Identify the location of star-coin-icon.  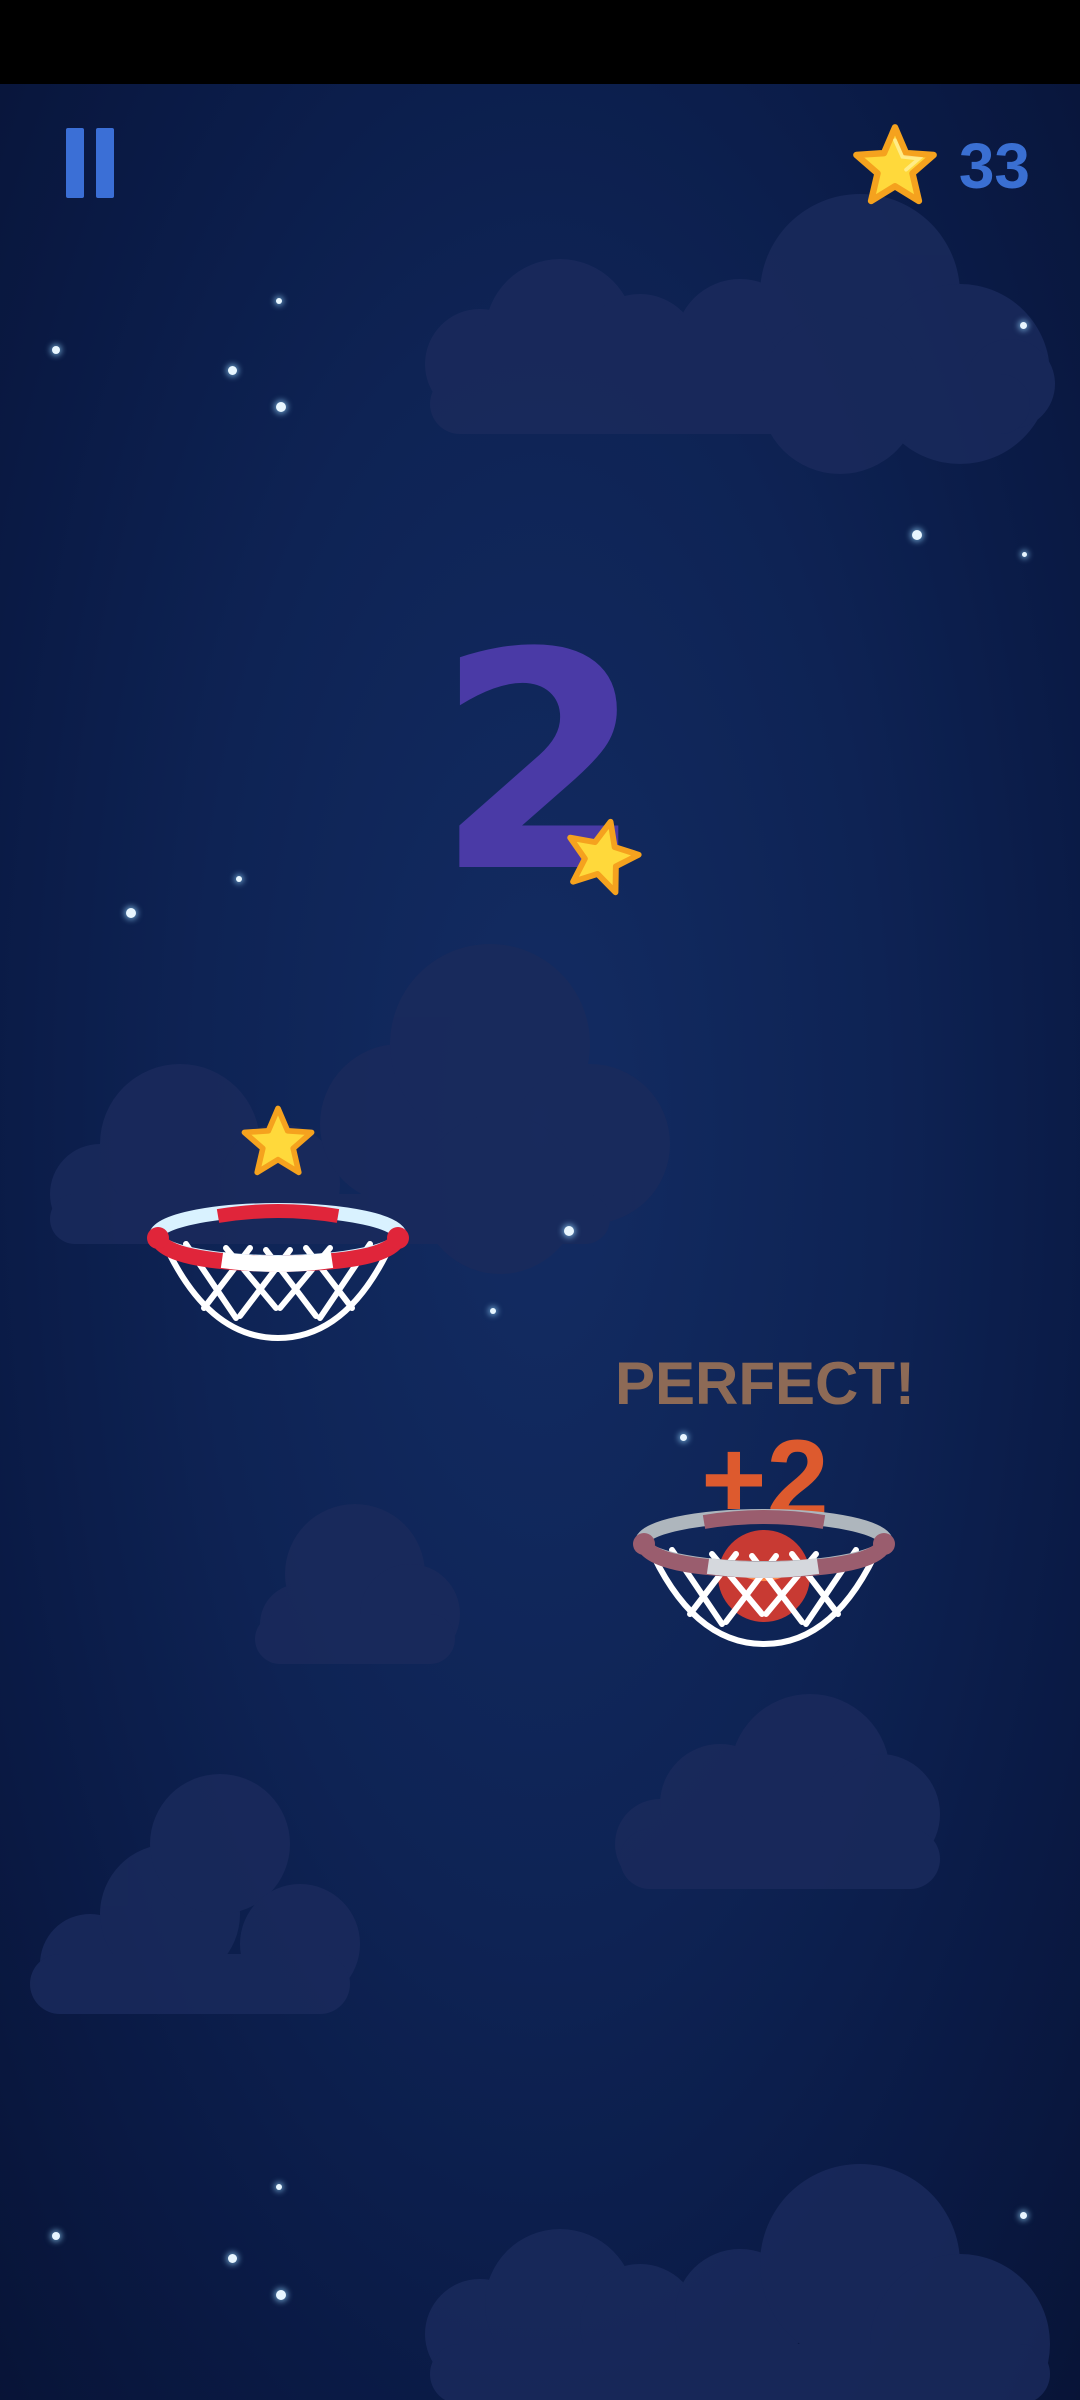
(894, 164).